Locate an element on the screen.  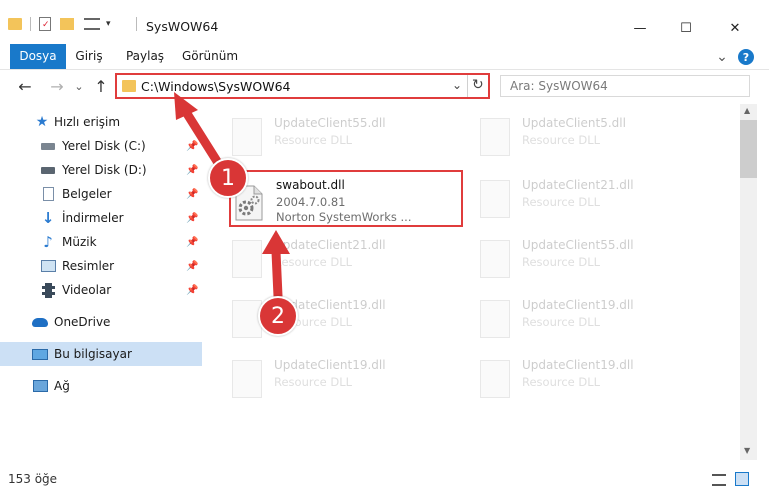
arrow-1-shaft is located at coordinates (203, 139).